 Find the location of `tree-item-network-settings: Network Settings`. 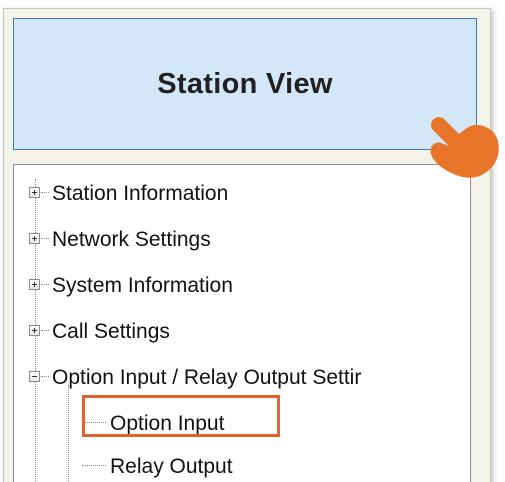

tree-item-network-settings: Network Settings is located at coordinates (242, 240).